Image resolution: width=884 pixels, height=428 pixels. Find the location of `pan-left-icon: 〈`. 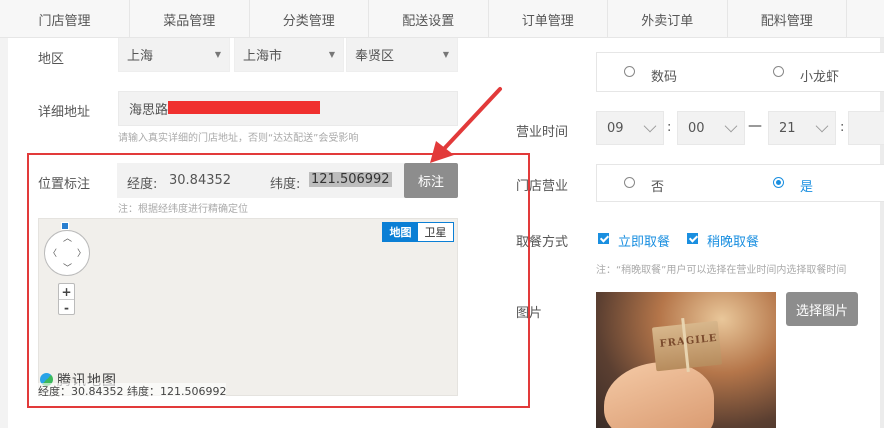

pan-left-icon: 〈 is located at coordinates (52, 252).